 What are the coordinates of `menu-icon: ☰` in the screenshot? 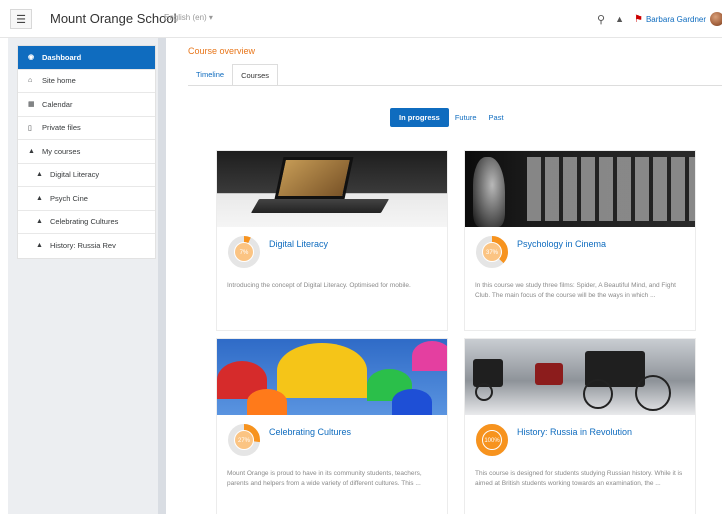 It's located at (21, 19).